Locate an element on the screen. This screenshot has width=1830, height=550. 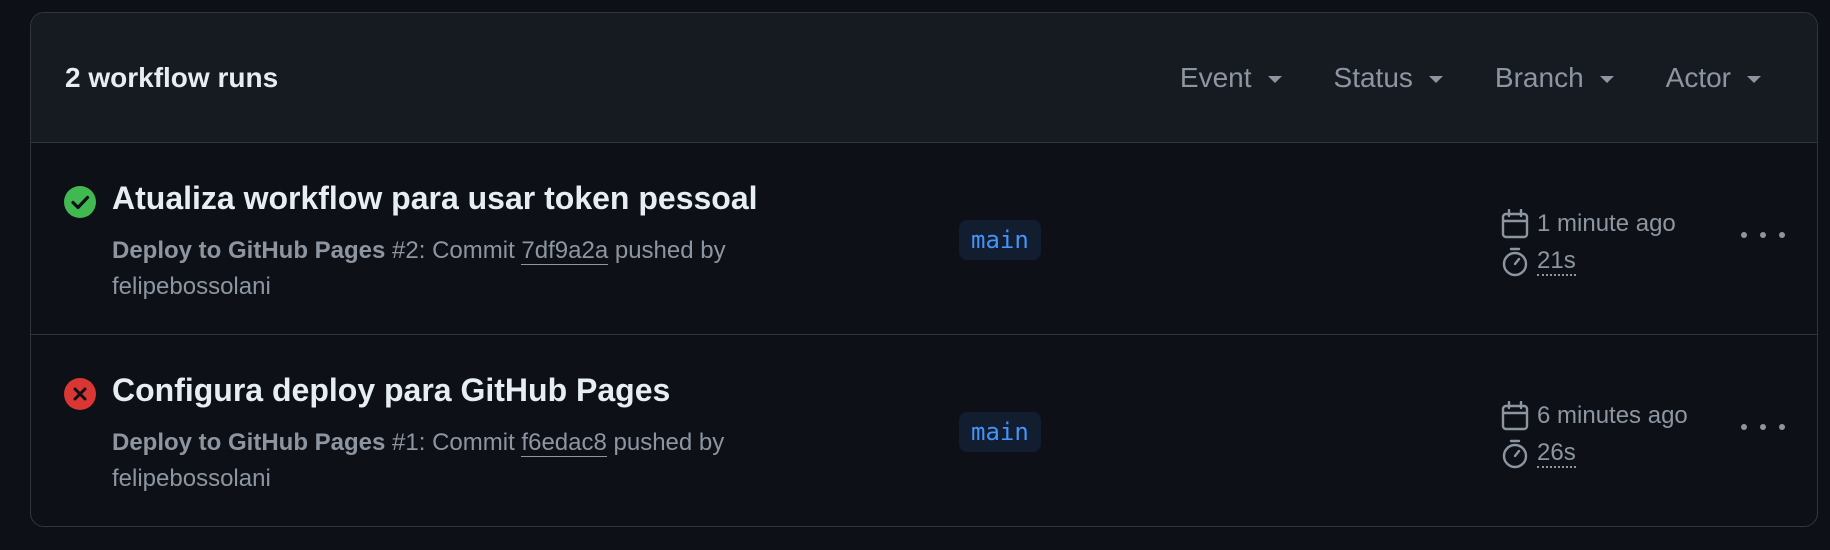
check-circle-icon is located at coordinates (80, 202).